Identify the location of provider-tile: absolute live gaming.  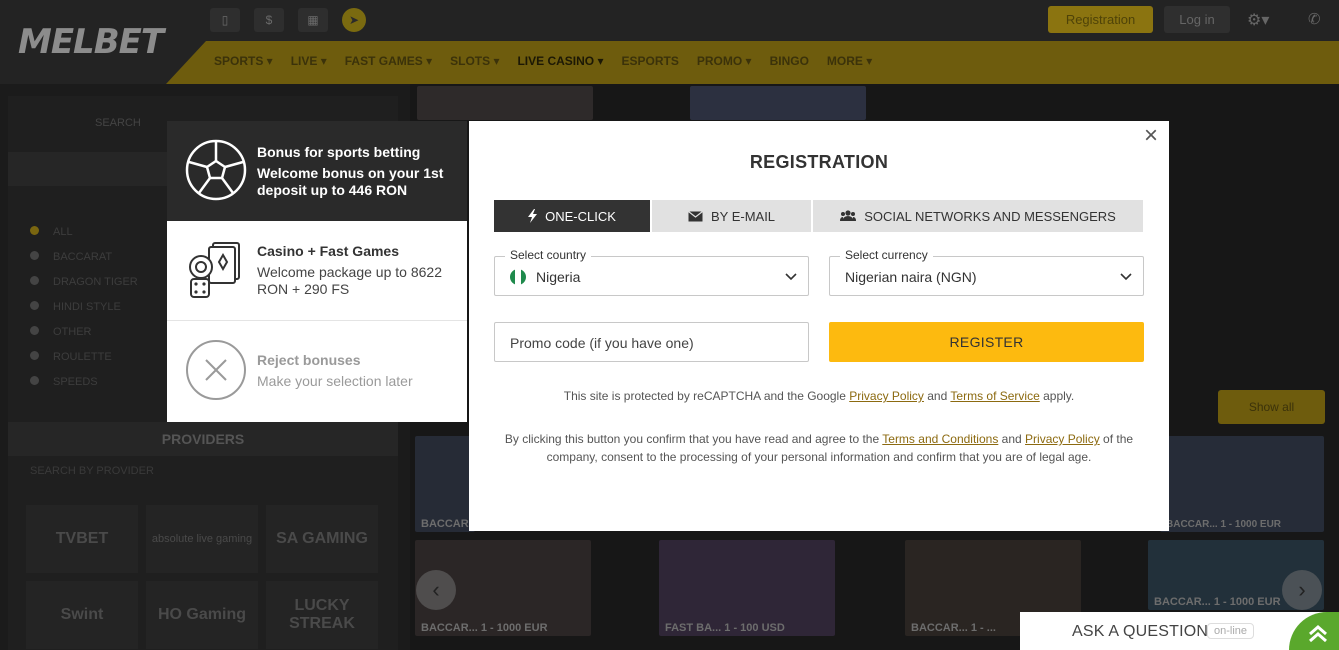
(202, 539).